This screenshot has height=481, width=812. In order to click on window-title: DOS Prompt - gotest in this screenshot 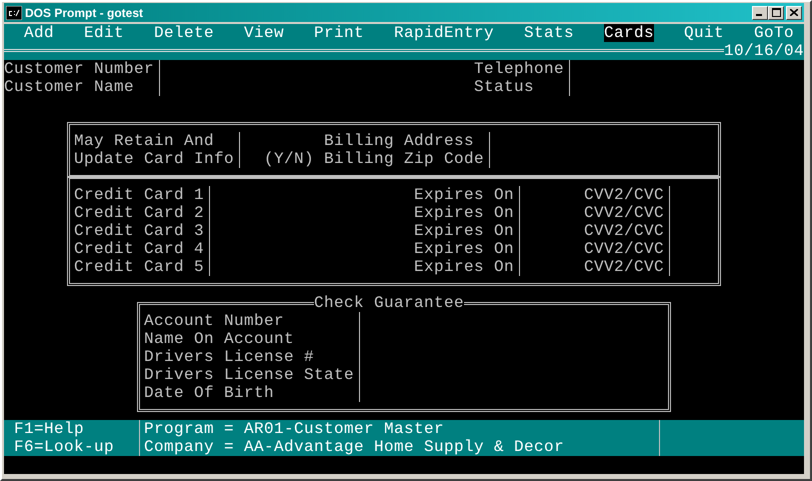, I will do `click(84, 13)`.